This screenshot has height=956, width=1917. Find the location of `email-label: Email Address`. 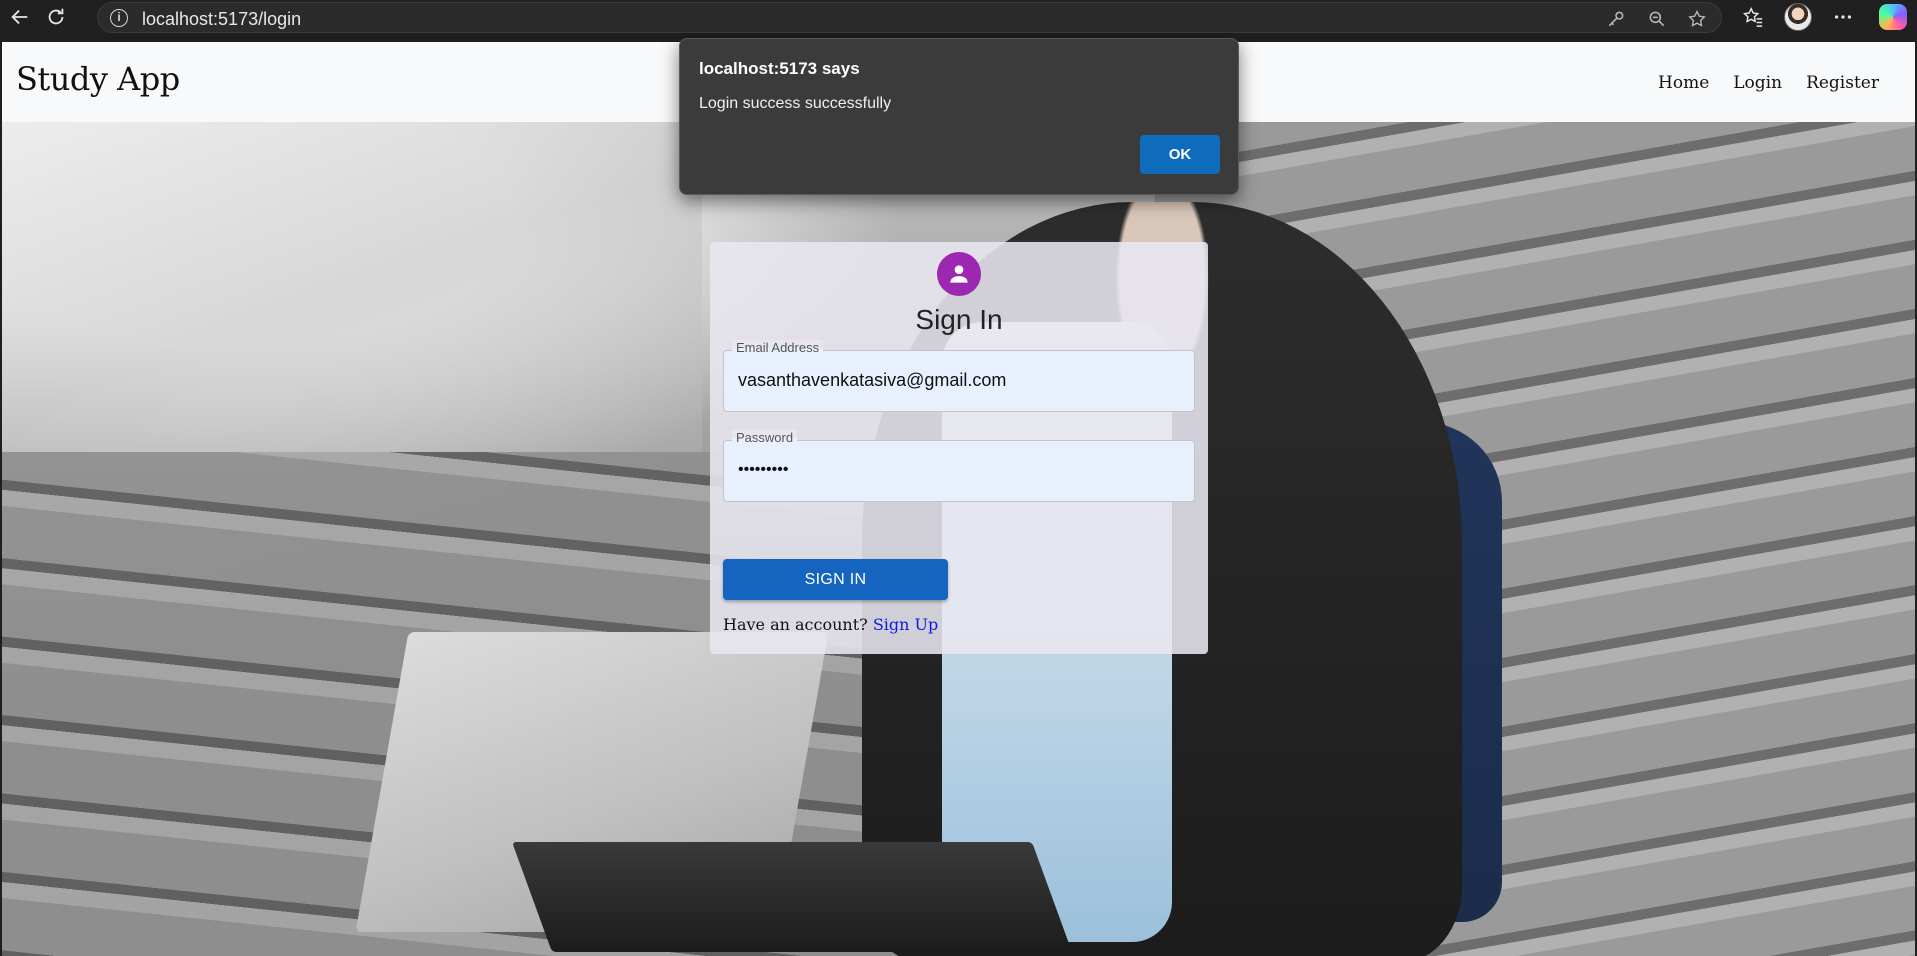

email-label: Email Address is located at coordinates (778, 347).